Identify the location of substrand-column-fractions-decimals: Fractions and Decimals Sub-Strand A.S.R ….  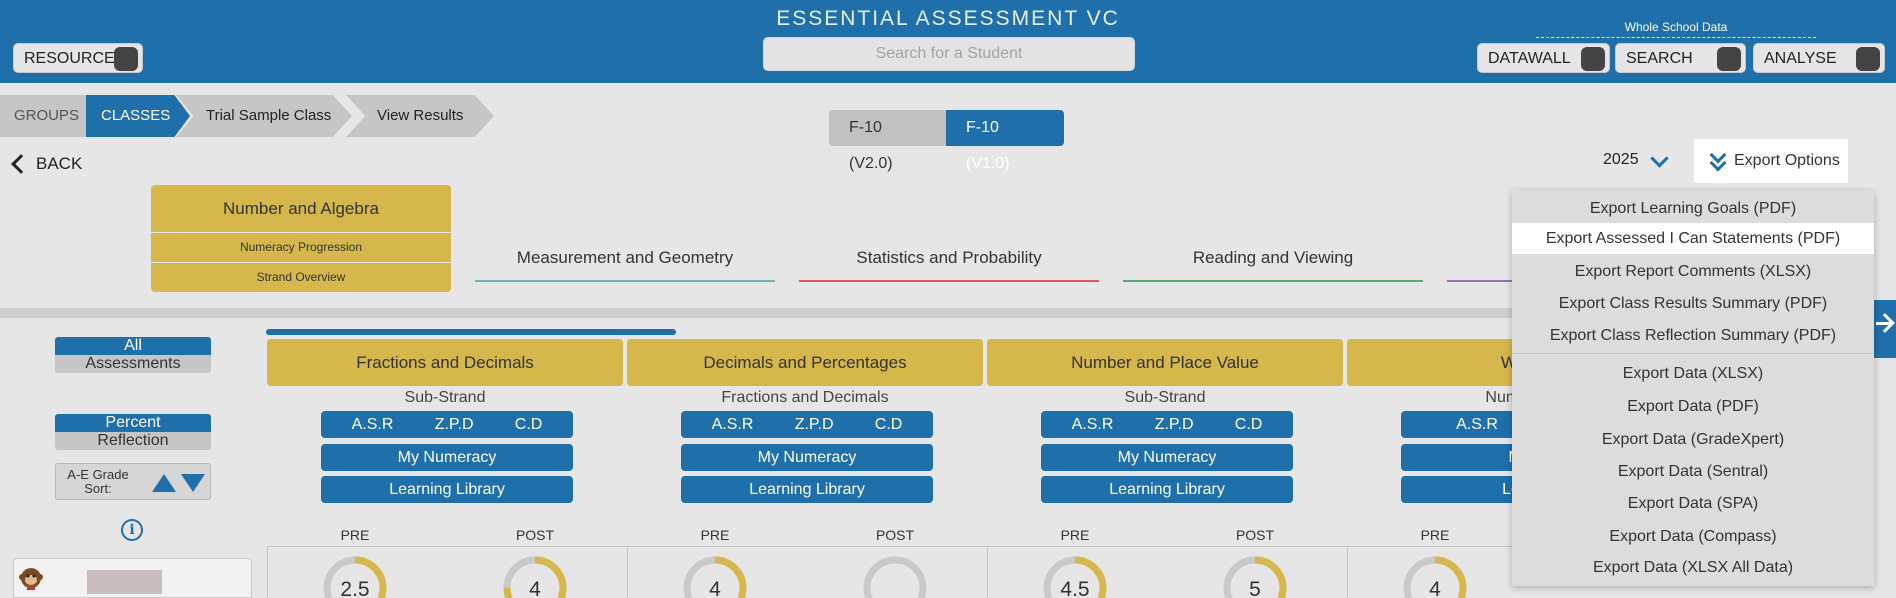
(447, 468).